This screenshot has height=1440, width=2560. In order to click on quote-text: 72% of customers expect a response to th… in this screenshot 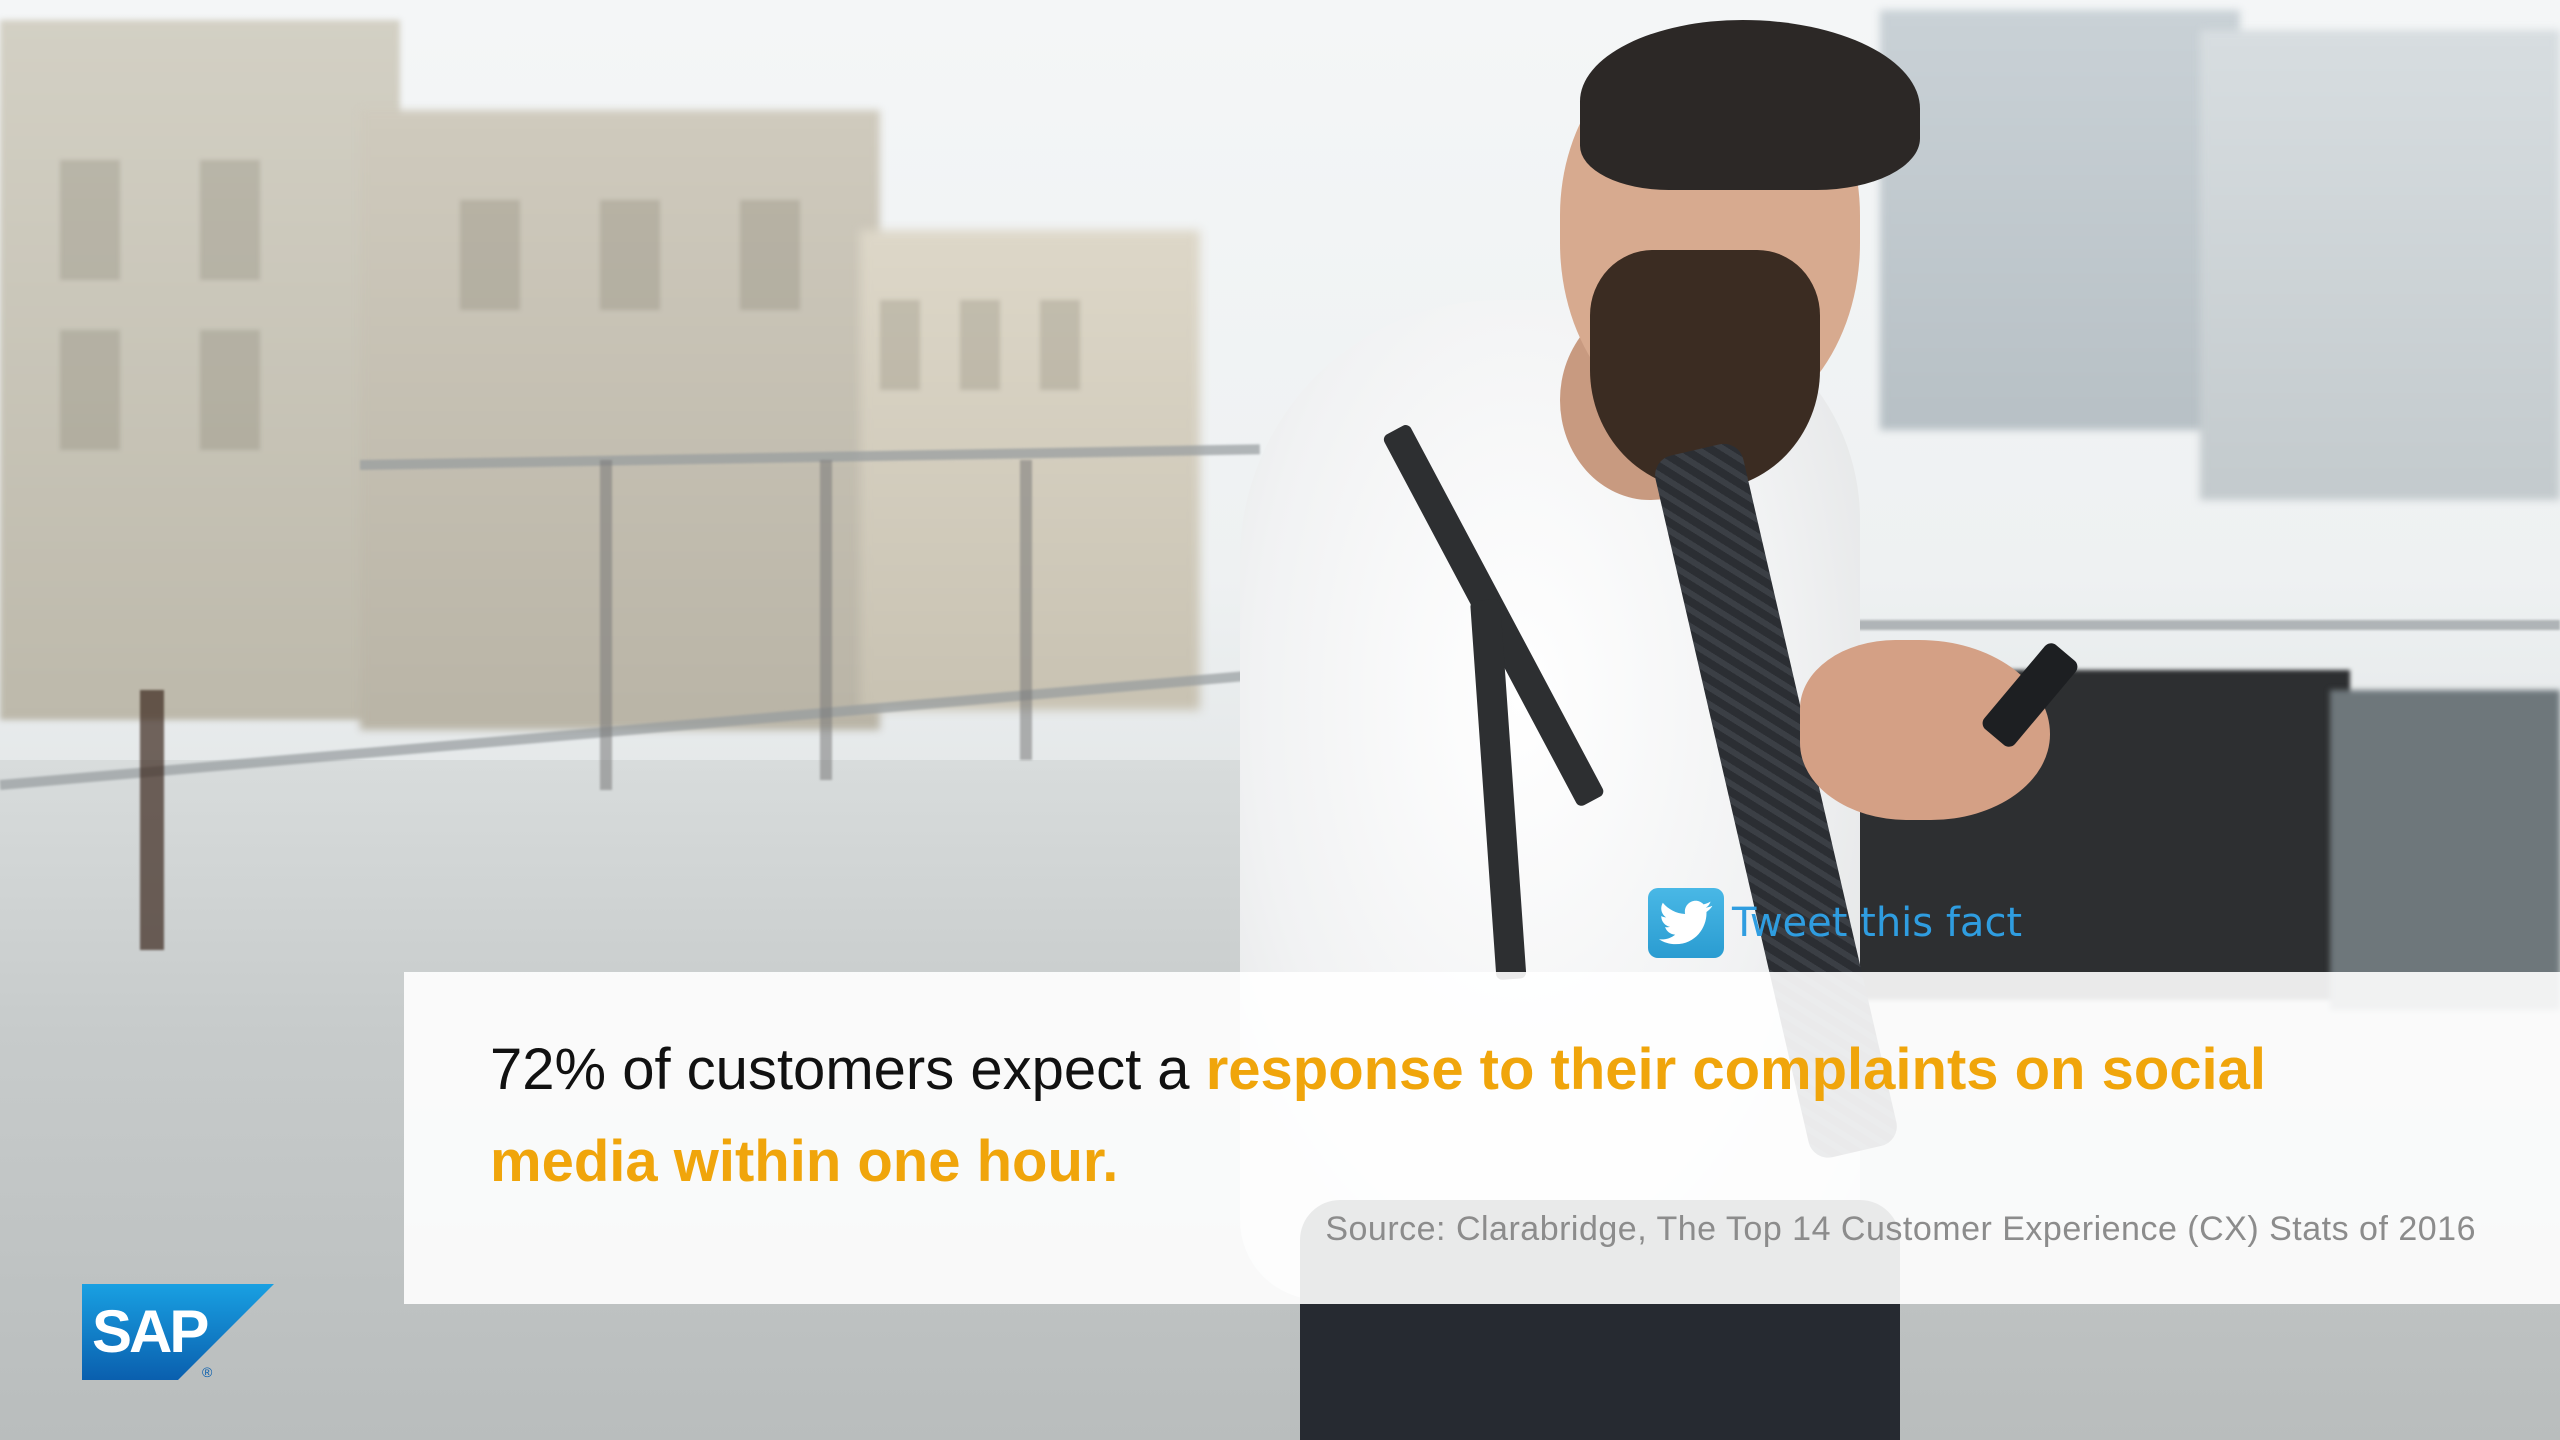, I will do `click(1440, 1116)`.